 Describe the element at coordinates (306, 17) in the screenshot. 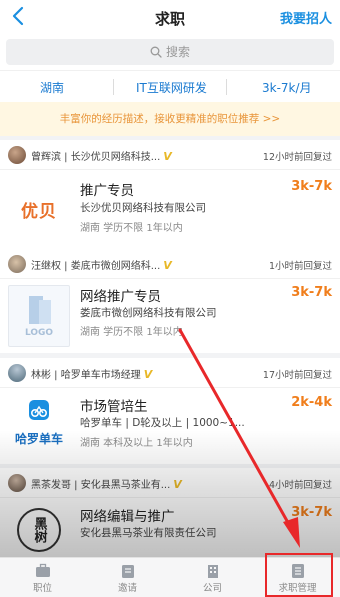

I see `recruit-link: 我要招人` at that location.